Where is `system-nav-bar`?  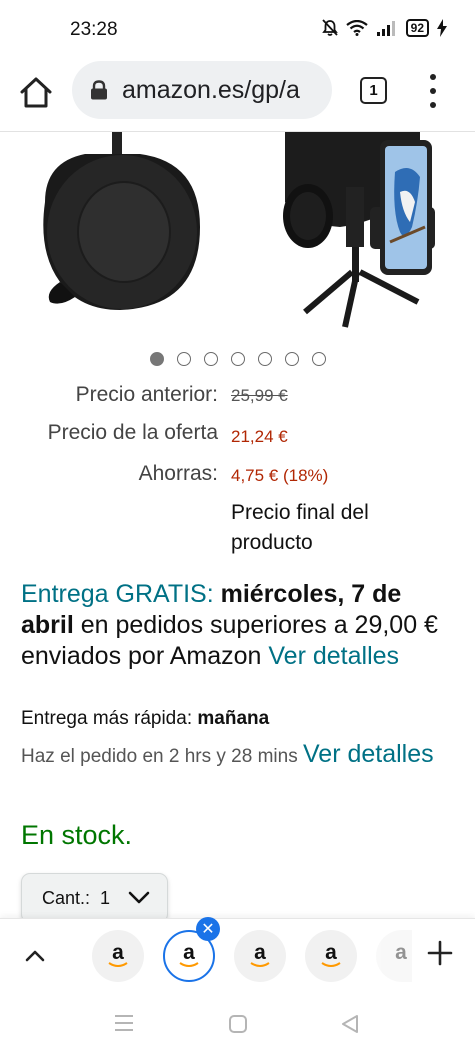 system-nav-bar is located at coordinates (237, 1024).